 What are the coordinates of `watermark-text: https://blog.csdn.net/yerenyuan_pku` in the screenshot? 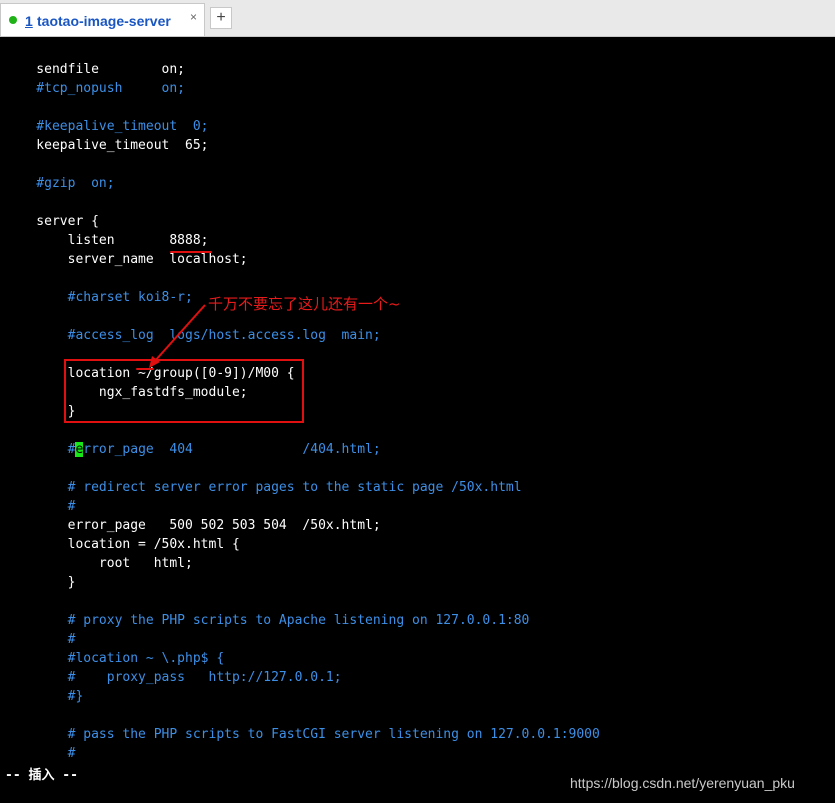 It's located at (682, 783).